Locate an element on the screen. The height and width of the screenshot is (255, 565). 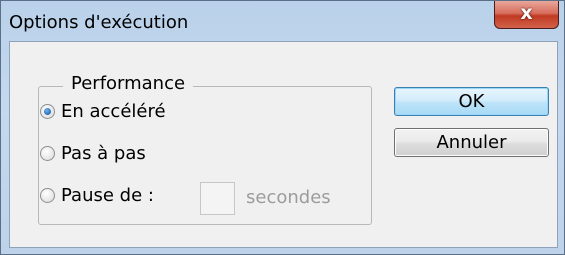
pause-seconds-input is located at coordinates (217, 198).